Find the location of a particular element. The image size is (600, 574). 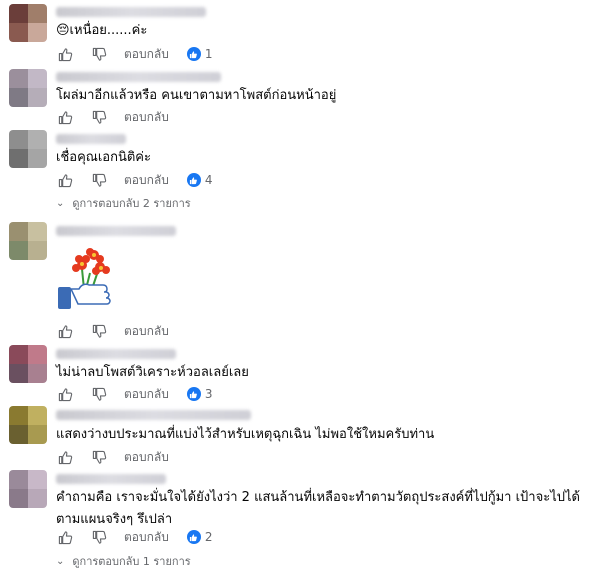

comment-actions: ตอบกลับ 3 is located at coordinates (134, 394).